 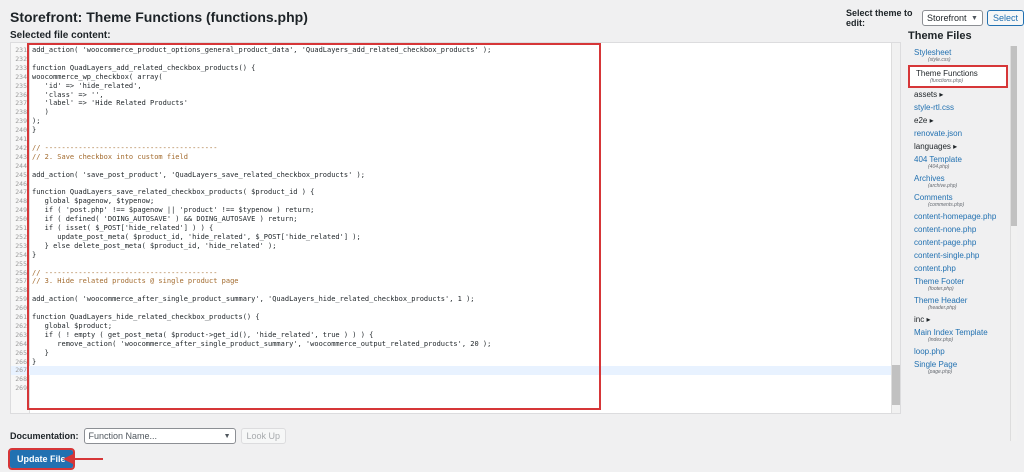 What do you see at coordinates (939, 281) in the screenshot?
I see `theme-file-name: Theme Footer` at bounding box center [939, 281].